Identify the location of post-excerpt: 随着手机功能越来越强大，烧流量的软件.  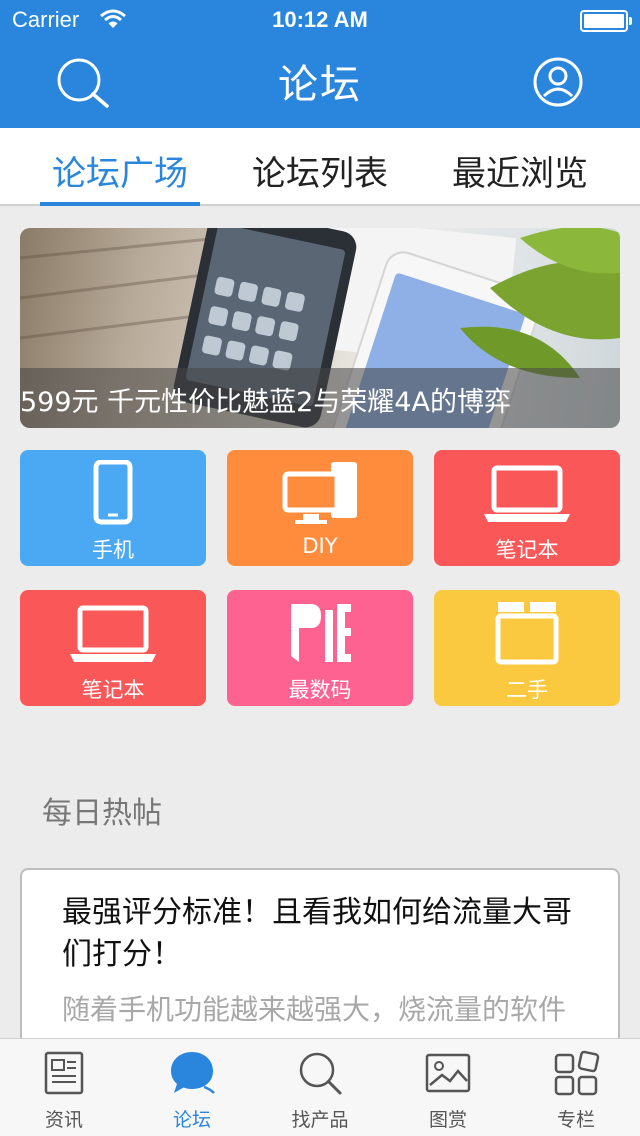
(314, 1009).